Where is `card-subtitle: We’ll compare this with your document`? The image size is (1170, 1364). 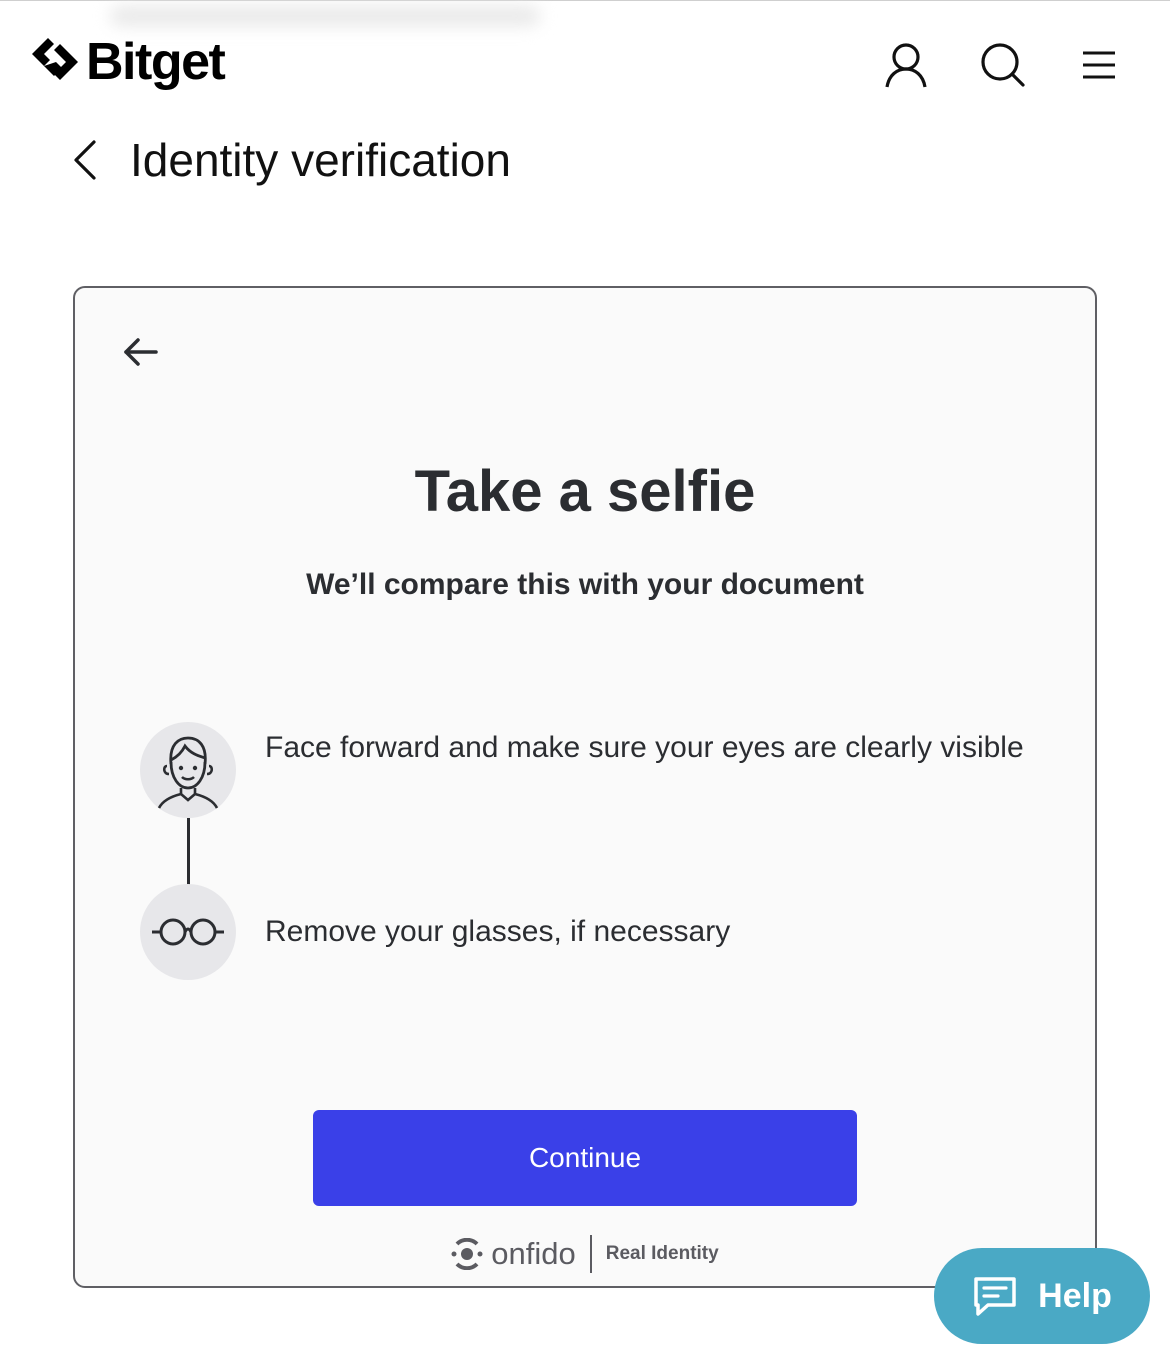 card-subtitle: We’ll compare this with your document is located at coordinates (585, 584).